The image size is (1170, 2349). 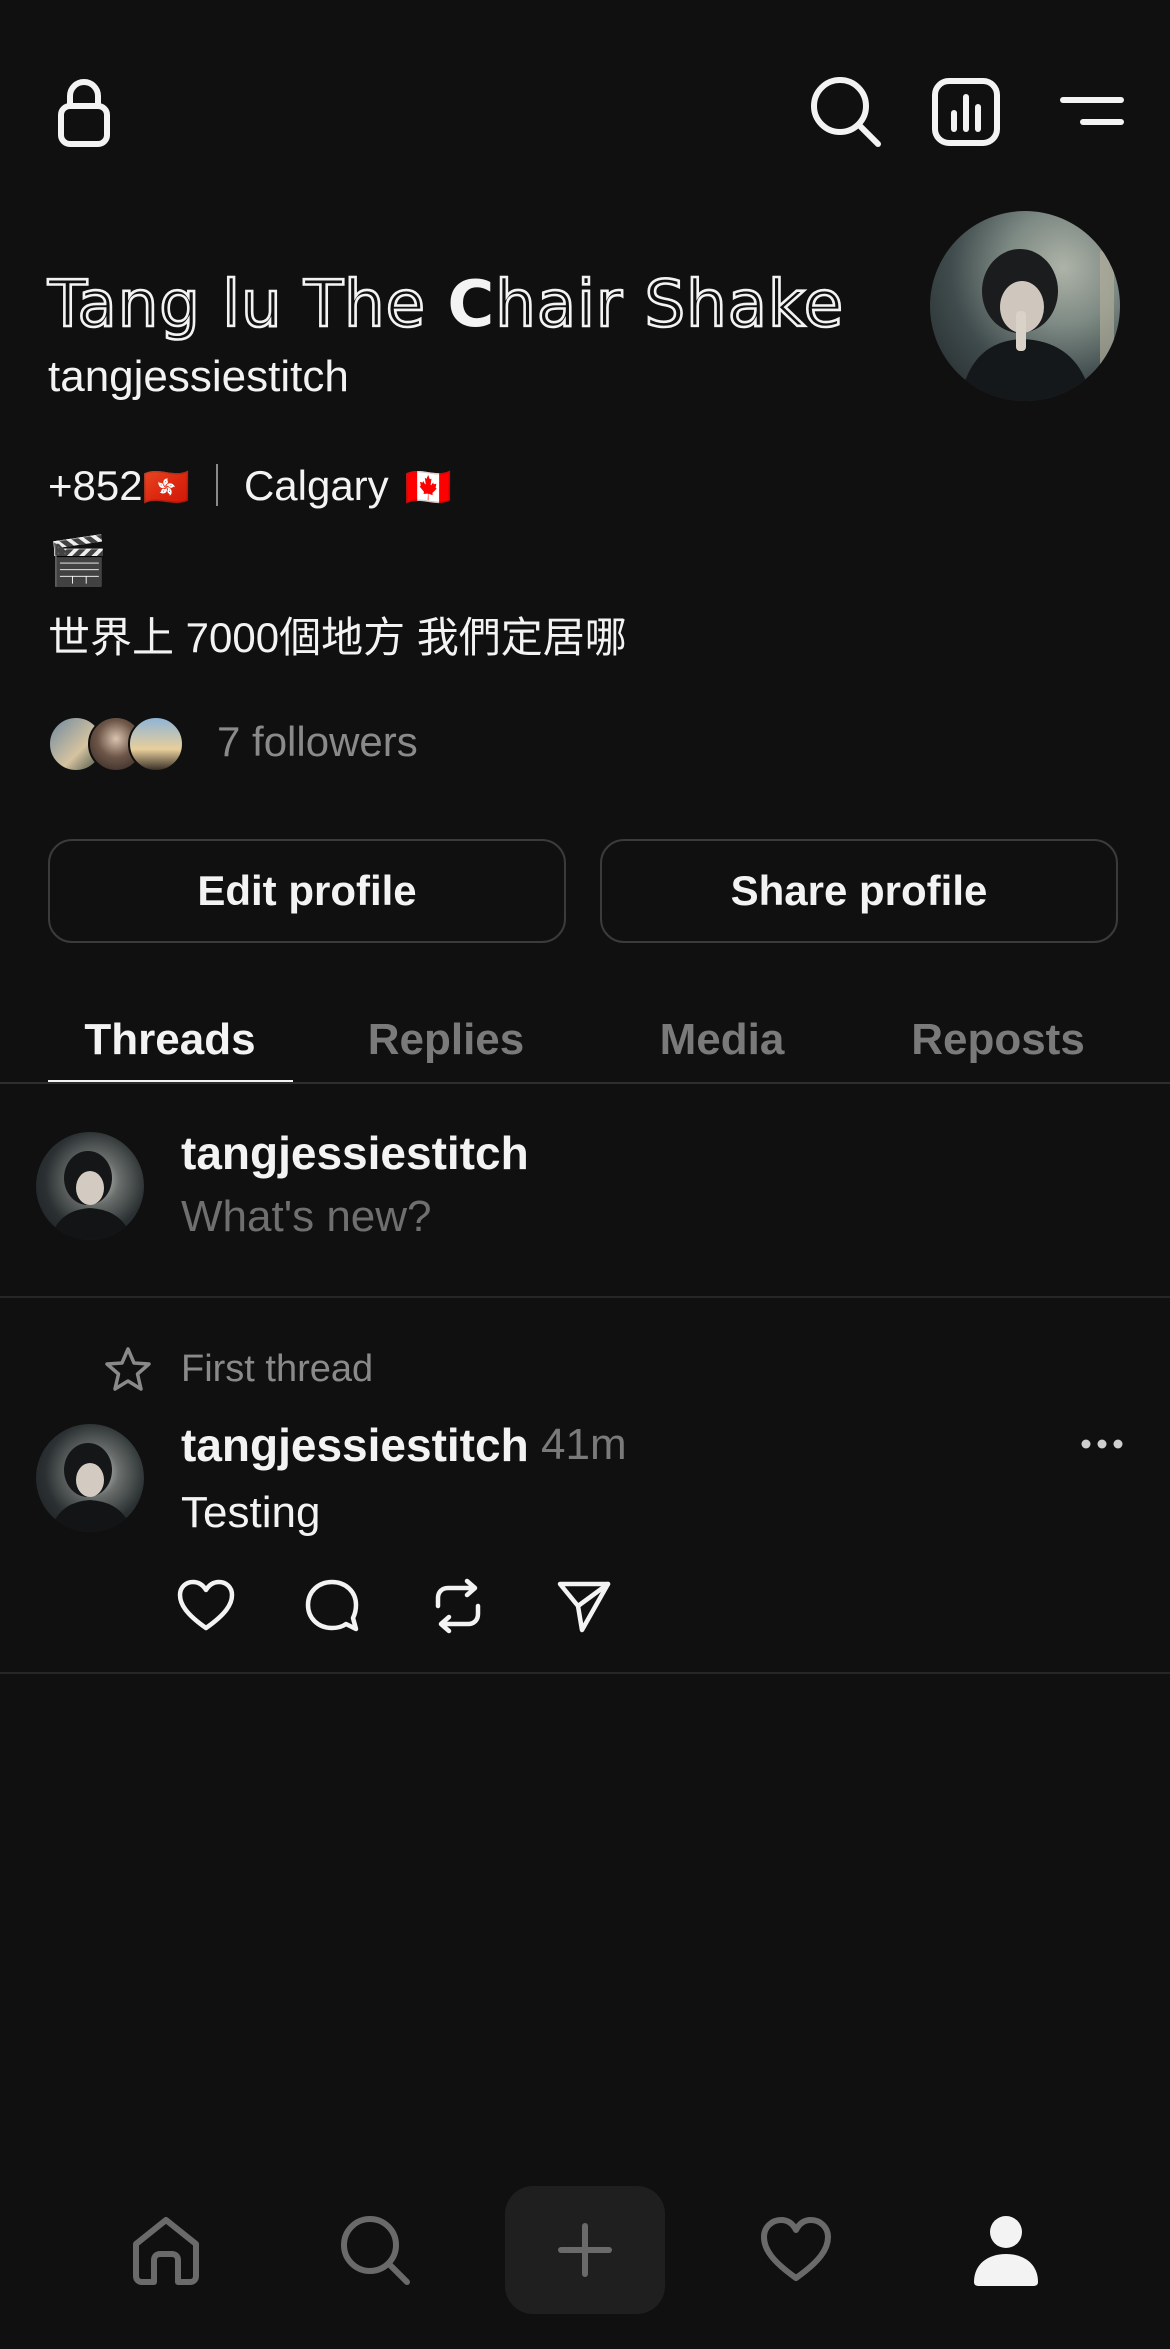 I want to click on like-heart-icon, so click(x=206, y=1606).